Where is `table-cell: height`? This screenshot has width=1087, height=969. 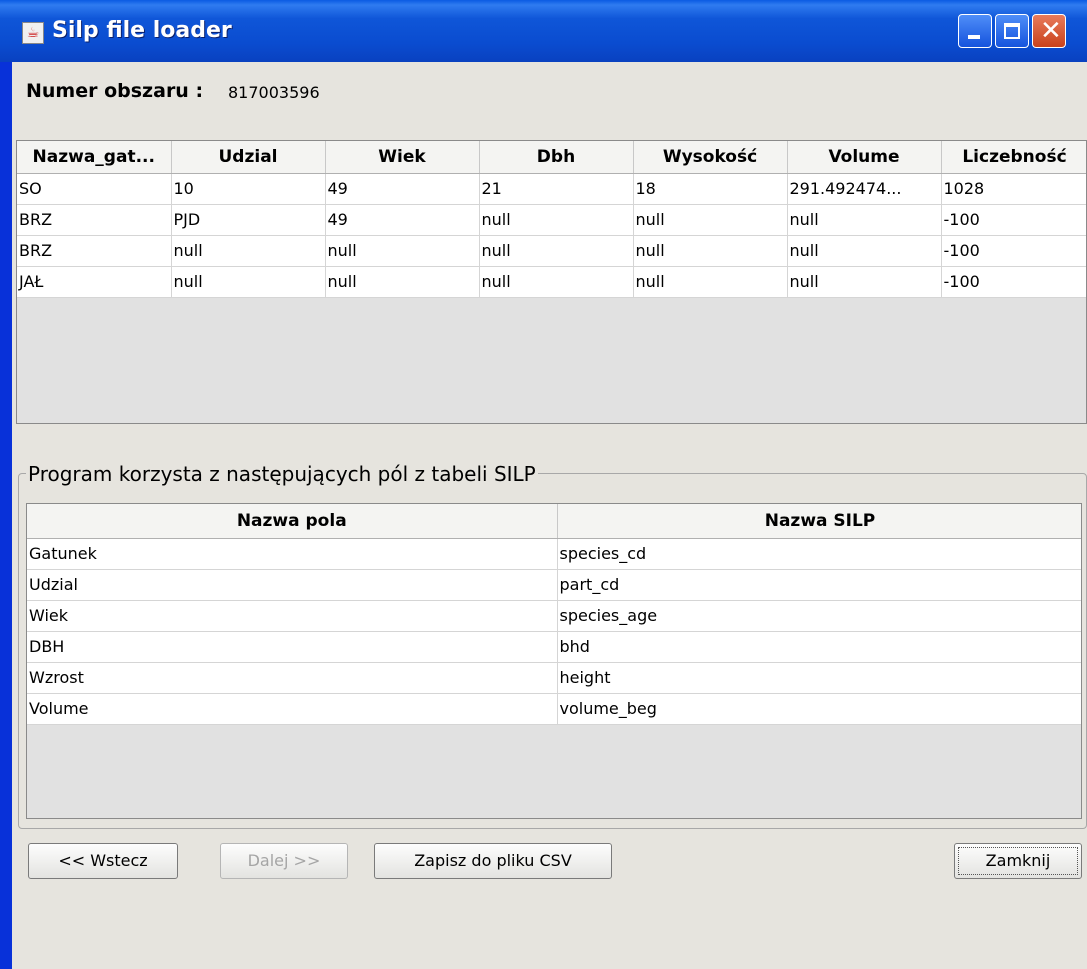 table-cell: height is located at coordinates (819, 678).